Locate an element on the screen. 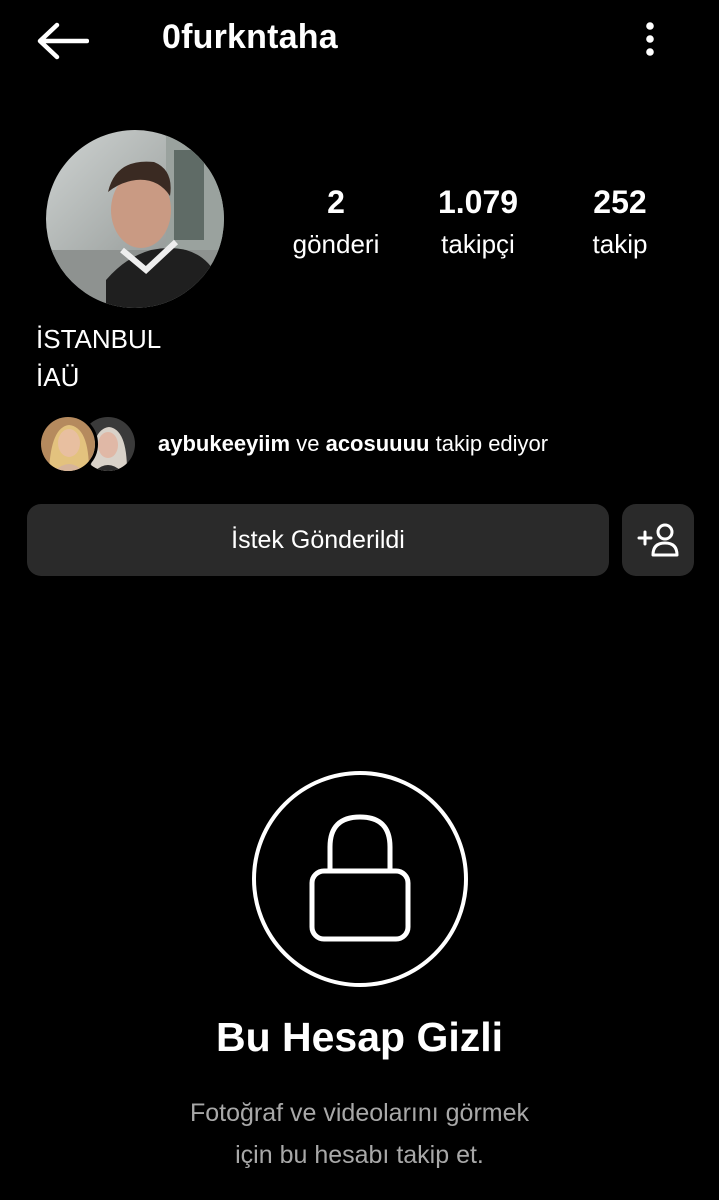 This screenshot has width=719, height=1200. more-vertical-icon is located at coordinates (650, 39).